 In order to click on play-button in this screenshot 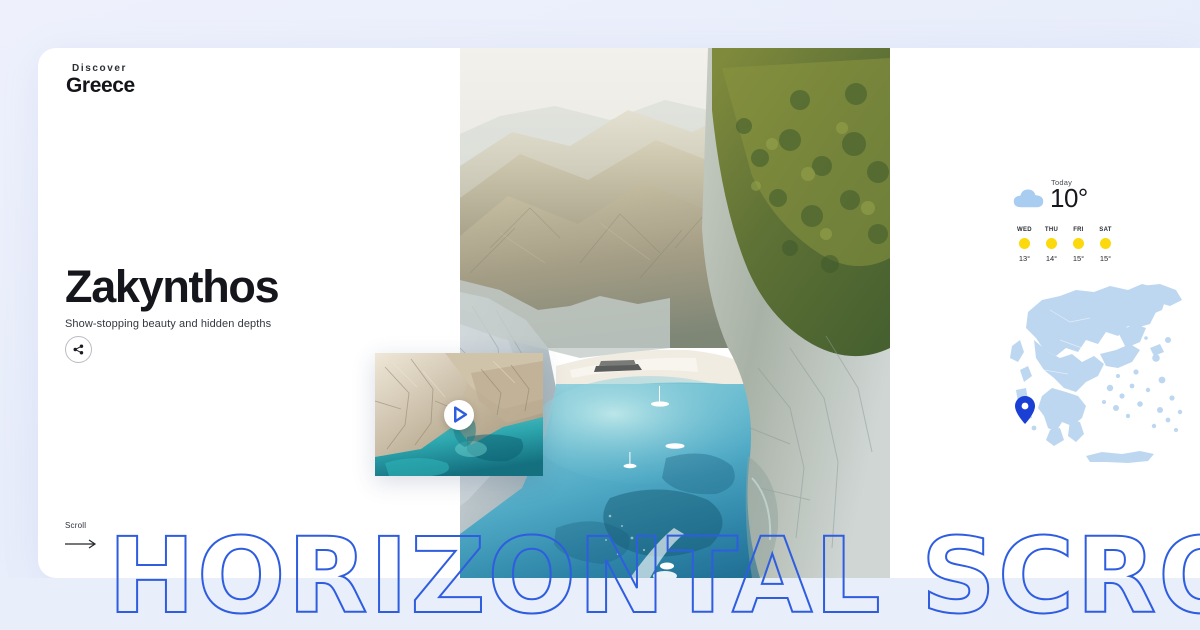, I will do `click(459, 414)`.